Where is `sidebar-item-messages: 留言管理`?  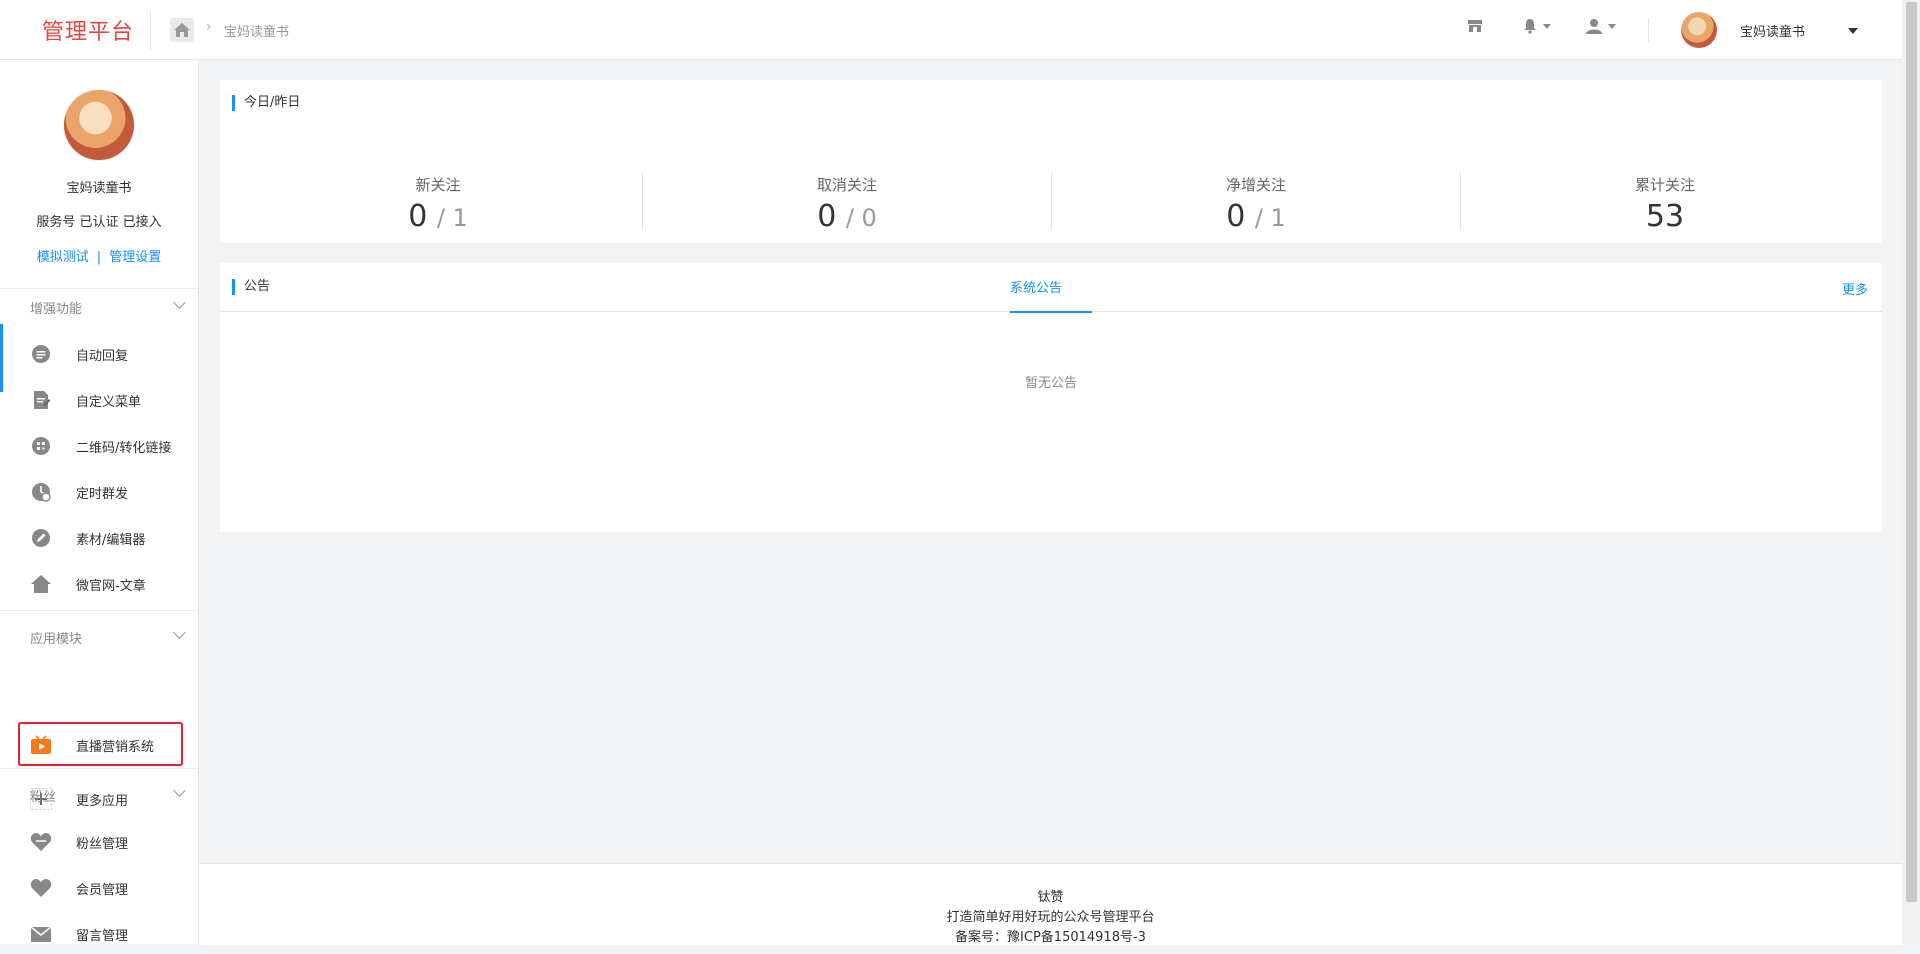 sidebar-item-messages: 留言管理 is located at coordinates (99, 934).